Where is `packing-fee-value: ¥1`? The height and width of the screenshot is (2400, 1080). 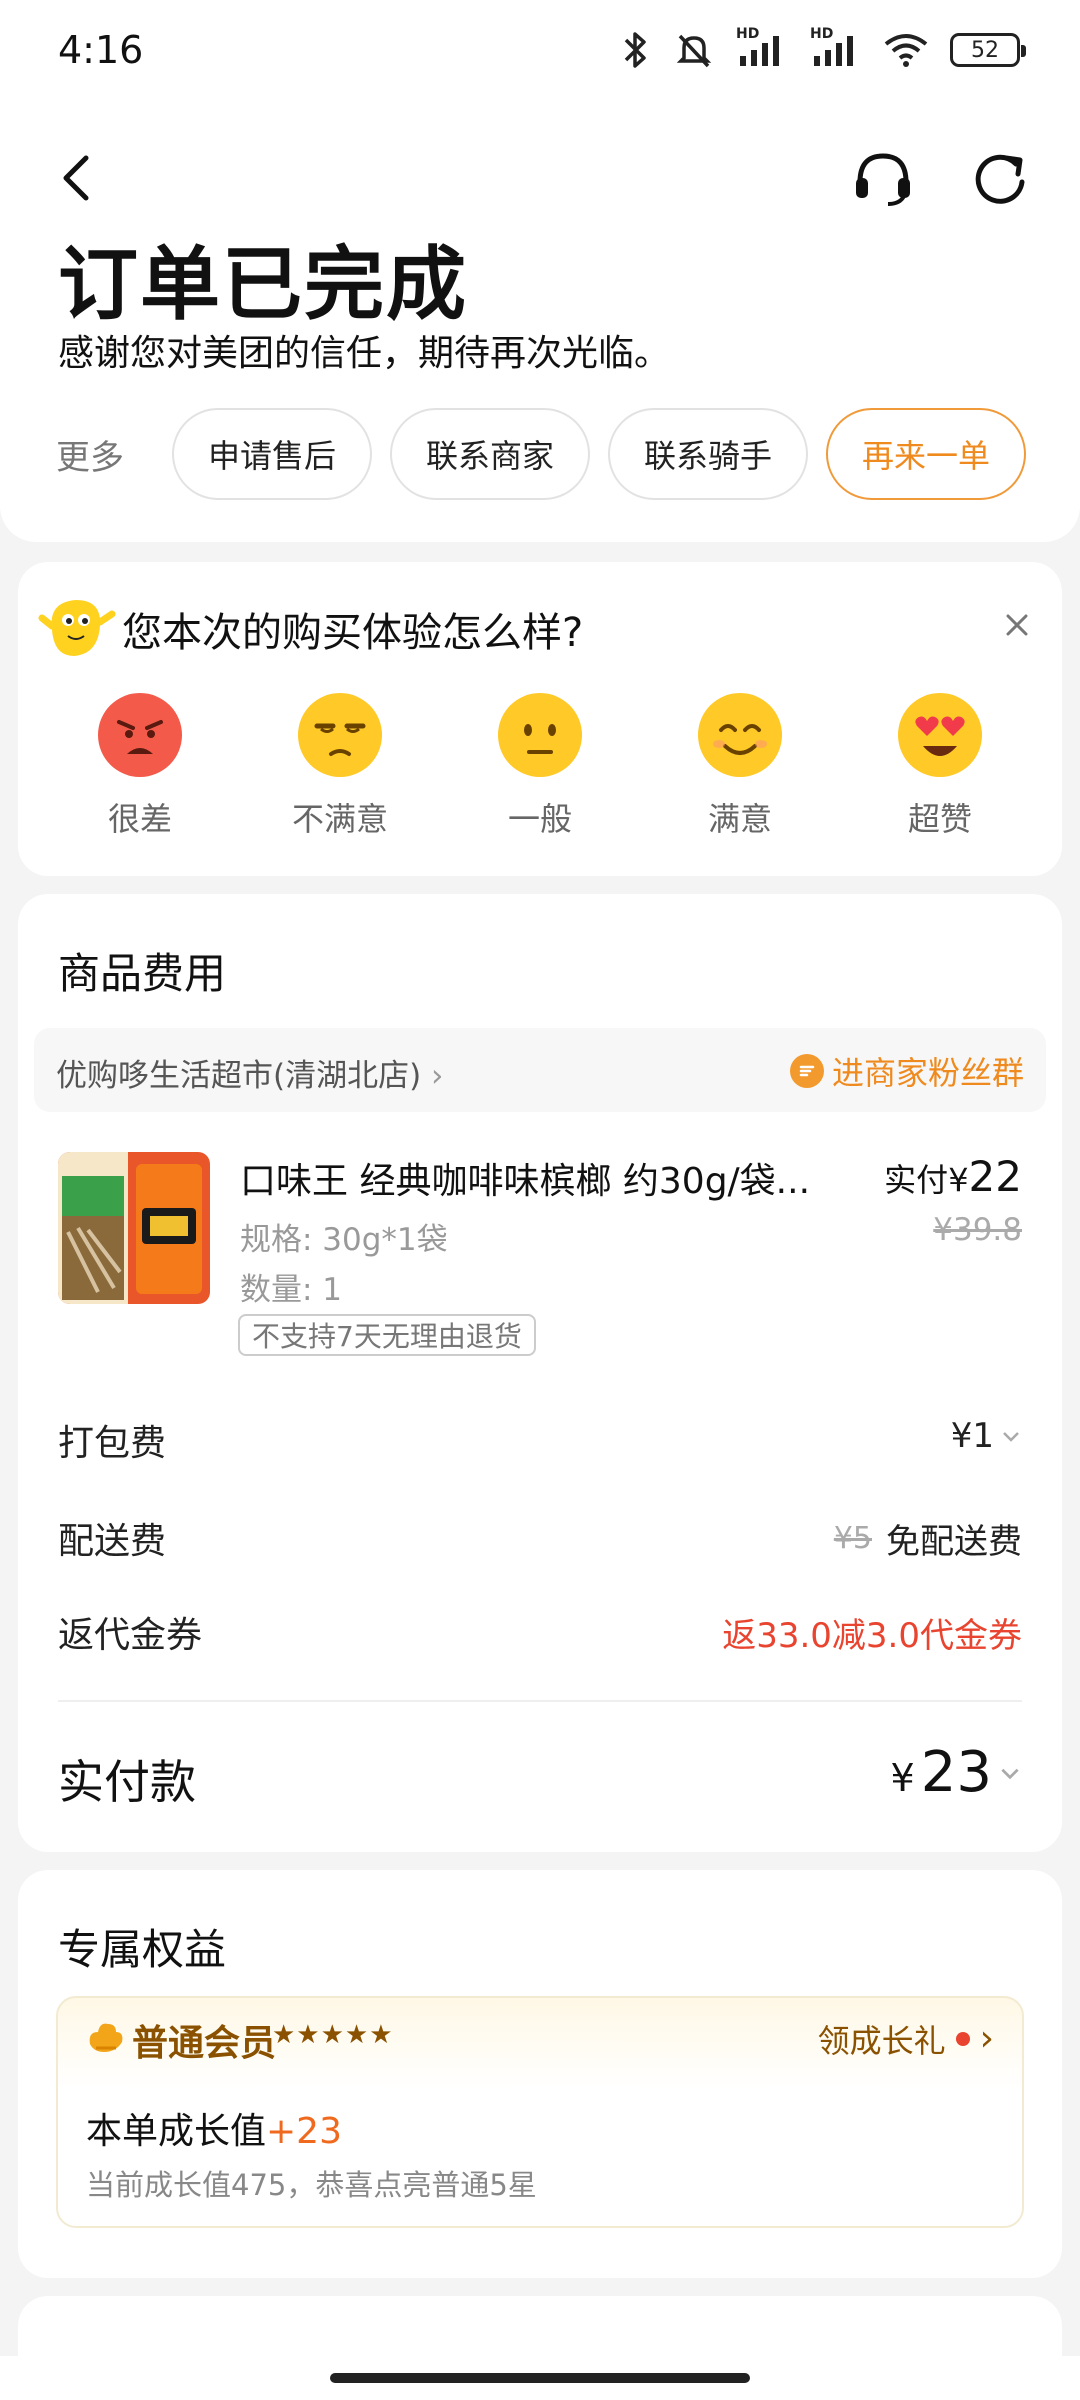
packing-fee-value: ¥1 is located at coordinates (986, 1436).